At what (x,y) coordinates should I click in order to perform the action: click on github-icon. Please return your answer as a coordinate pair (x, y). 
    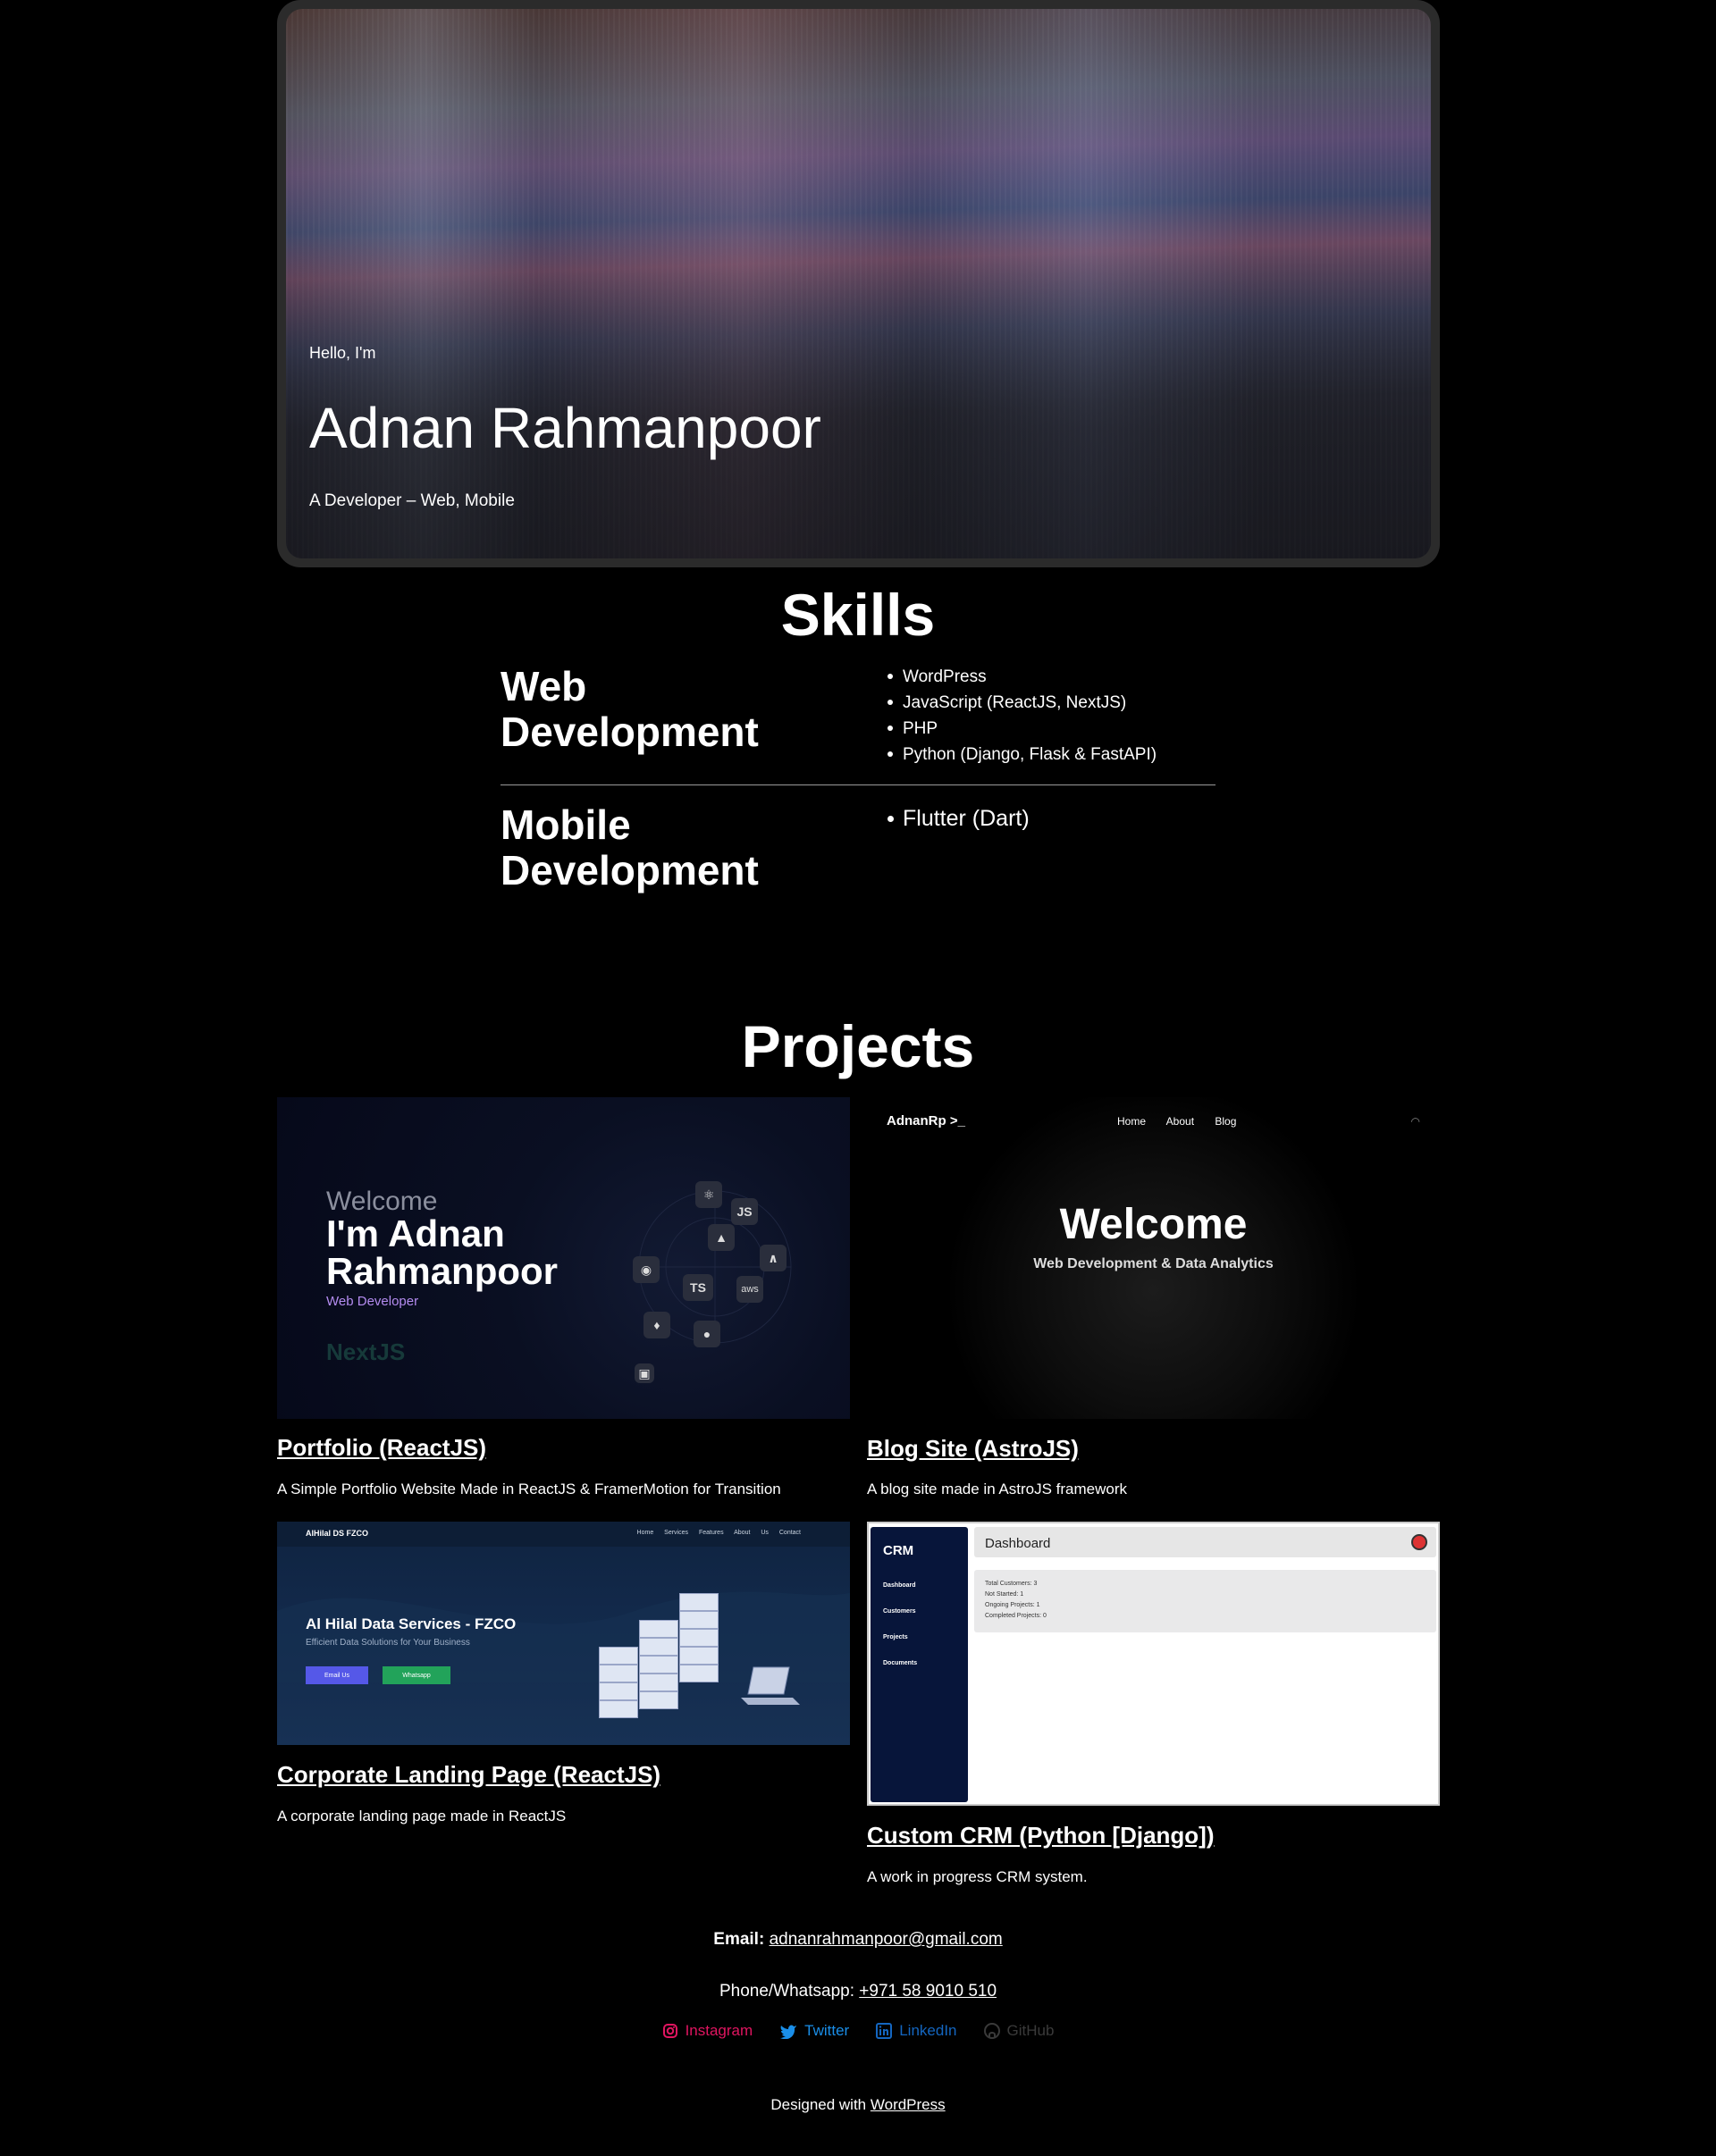
    Looking at the image, I should click on (992, 2031).